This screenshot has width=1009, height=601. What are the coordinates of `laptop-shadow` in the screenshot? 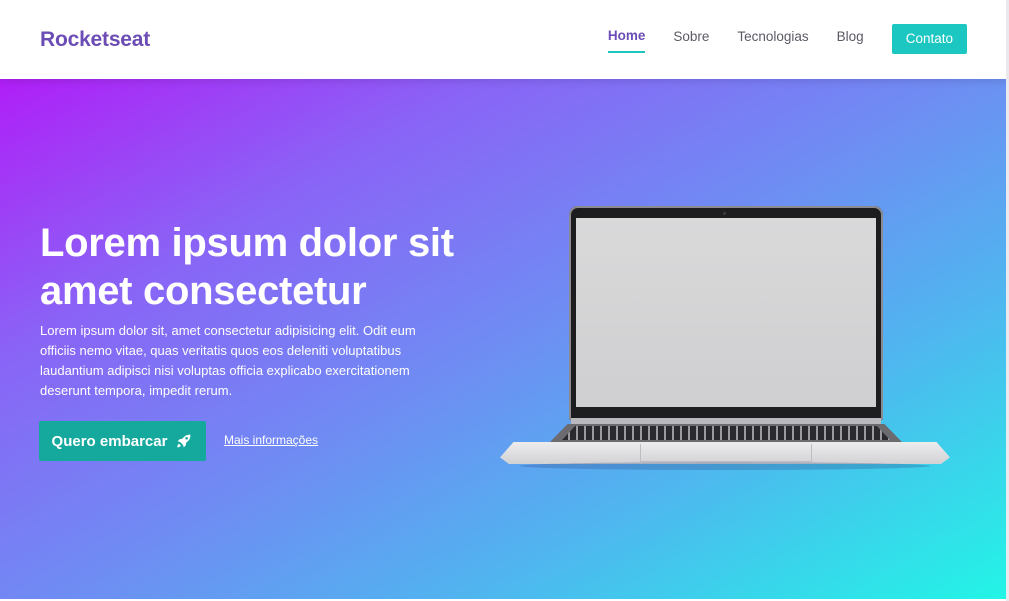 It's located at (725, 466).